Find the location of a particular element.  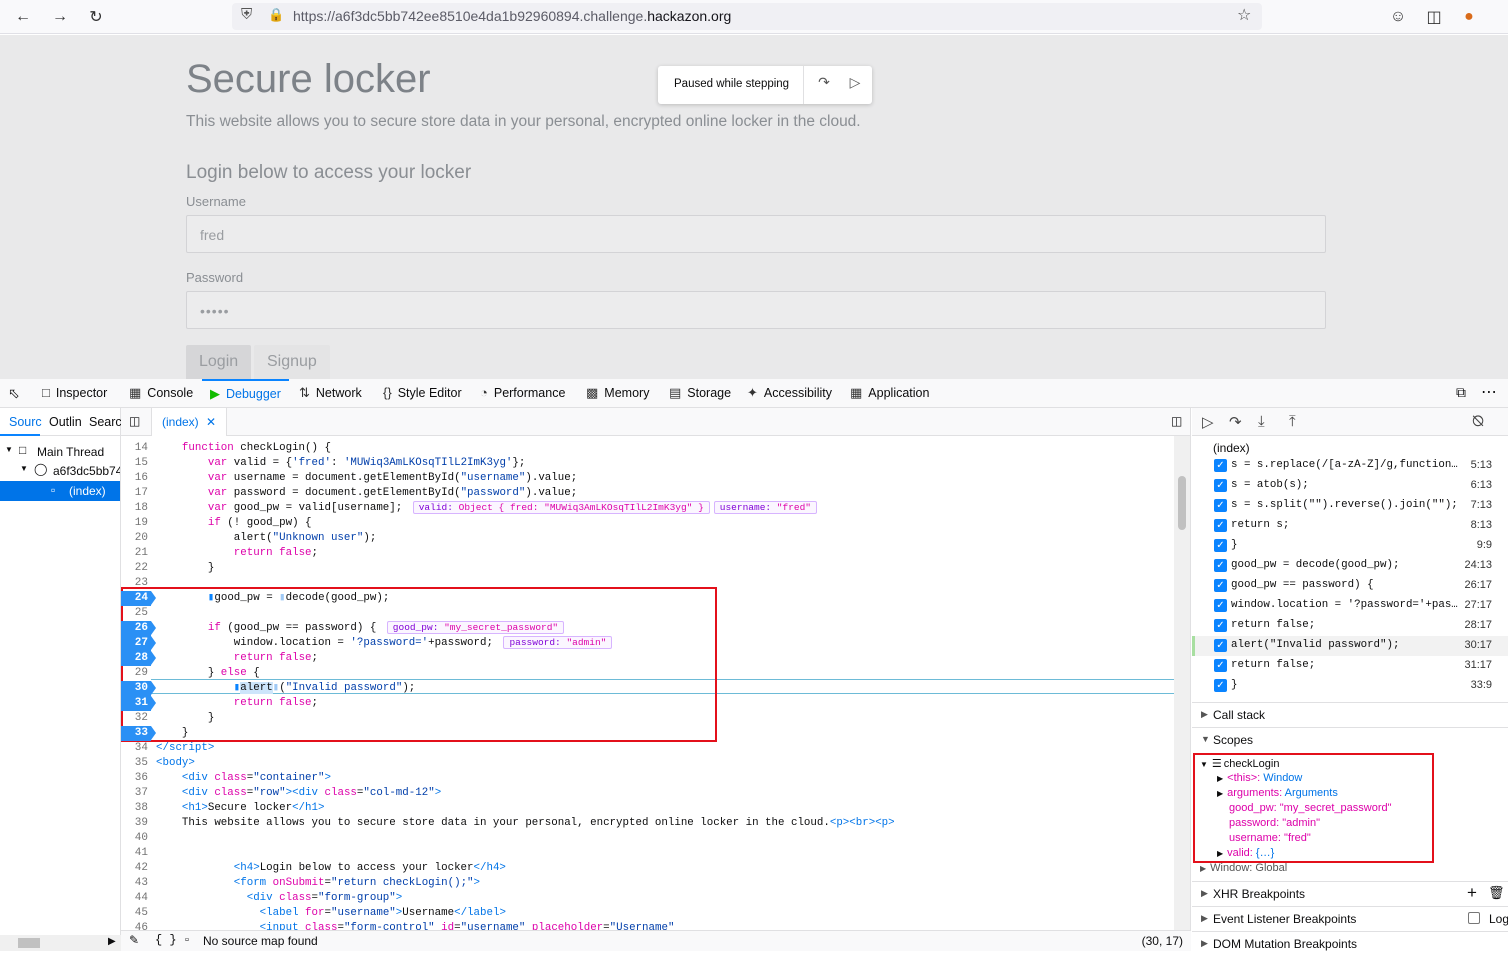

deactivate-breakpoints-icon: ⦰ is located at coordinates (1478, 421).